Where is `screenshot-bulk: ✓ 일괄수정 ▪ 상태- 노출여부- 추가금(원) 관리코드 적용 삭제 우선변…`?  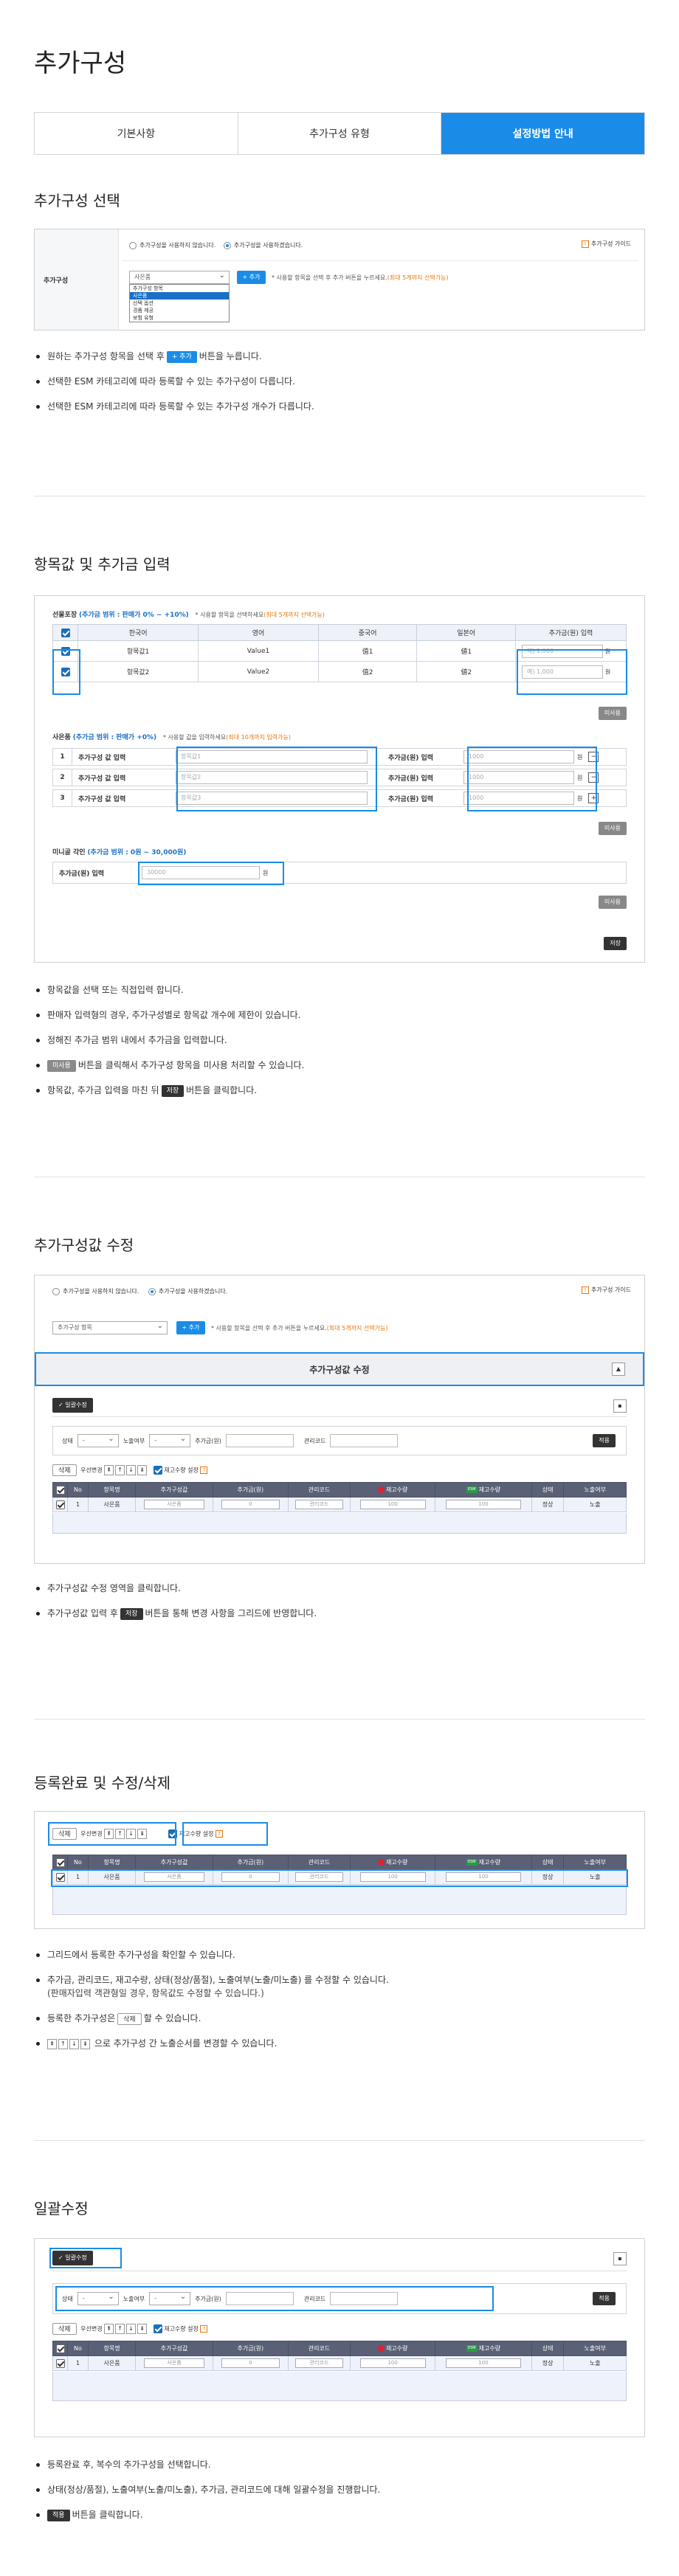 screenshot-bulk: ✓ 일괄수정 ▪ 상태- 노출여부- 추가금(원) 관리코드 적용 삭제 우선변… is located at coordinates (339, 2338).